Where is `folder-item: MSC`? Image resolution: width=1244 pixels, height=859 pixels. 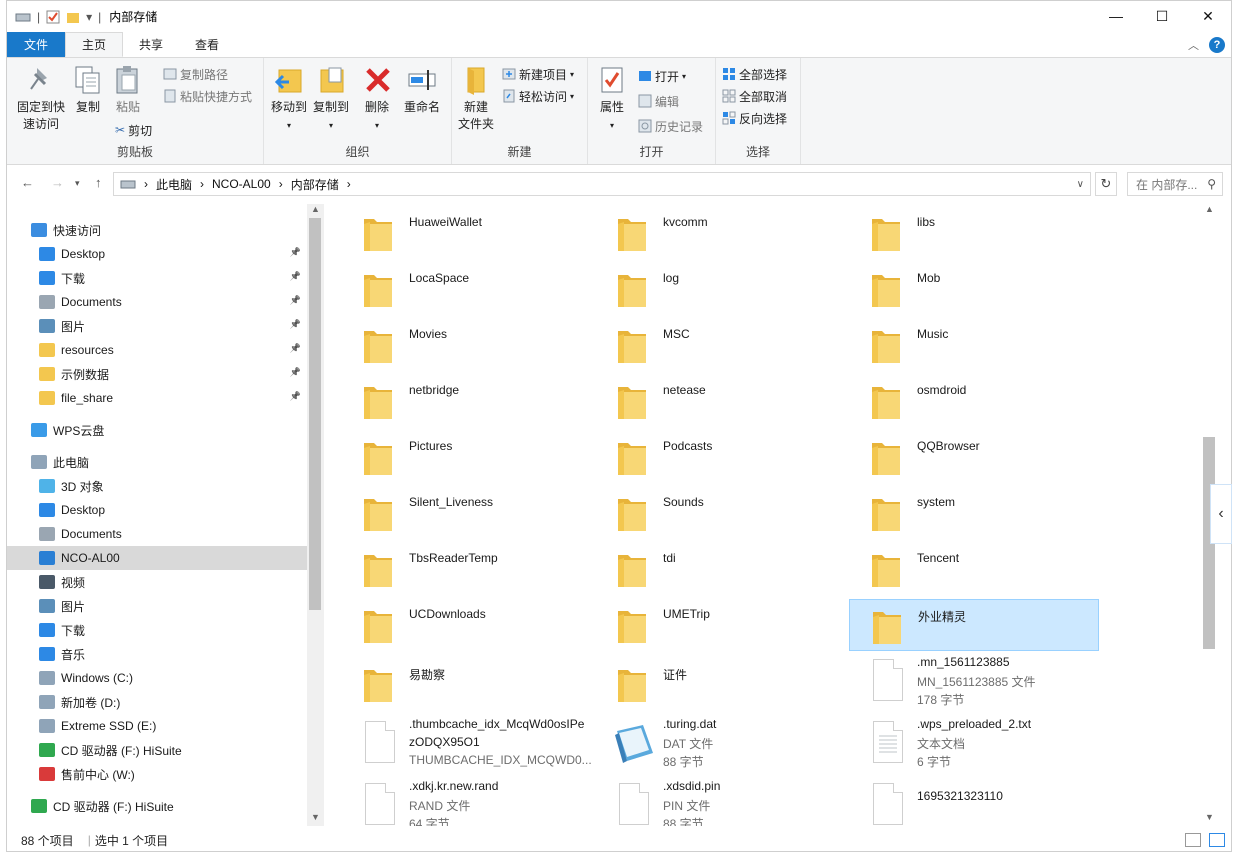
folder-item: MSC is located at coordinates (720, 345).